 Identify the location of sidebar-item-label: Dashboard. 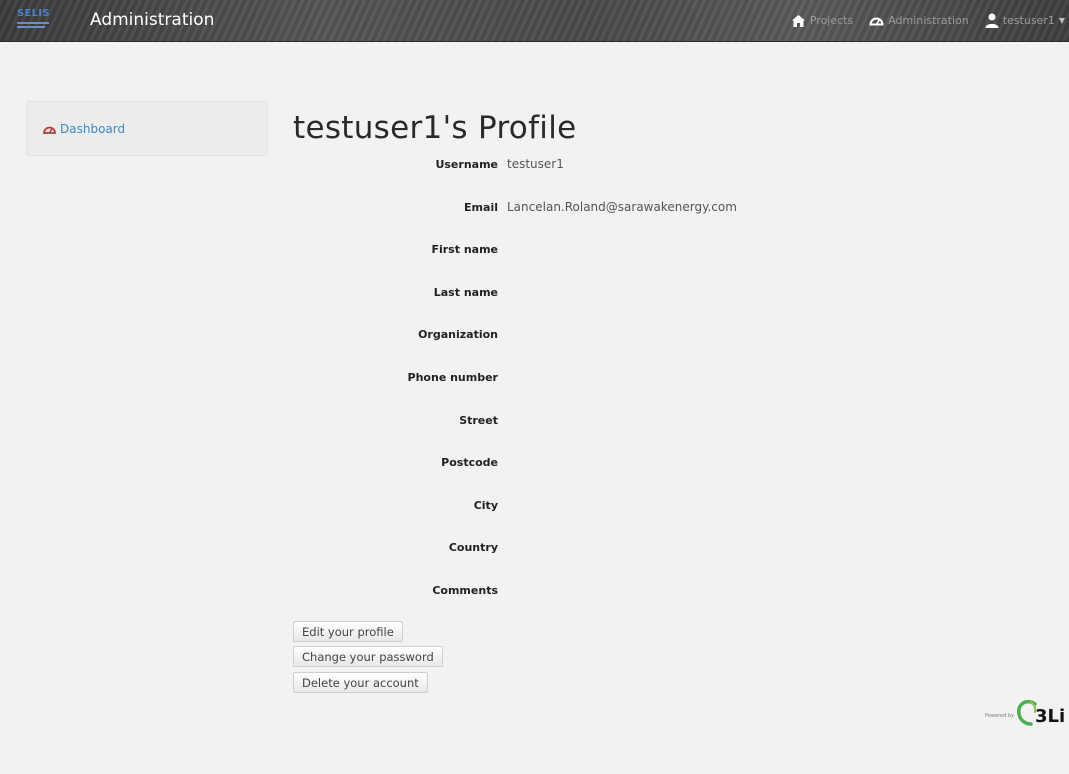
(93, 129).